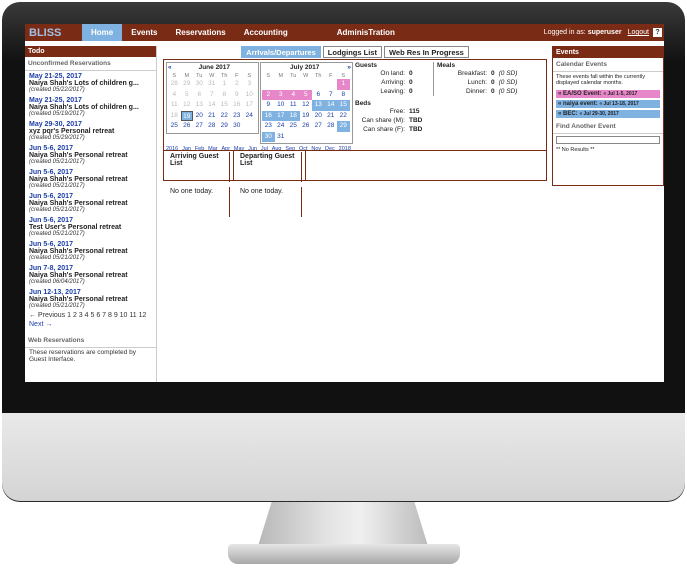  What do you see at coordinates (608, 140) in the screenshot?
I see `find-event-input` at bounding box center [608, 140].